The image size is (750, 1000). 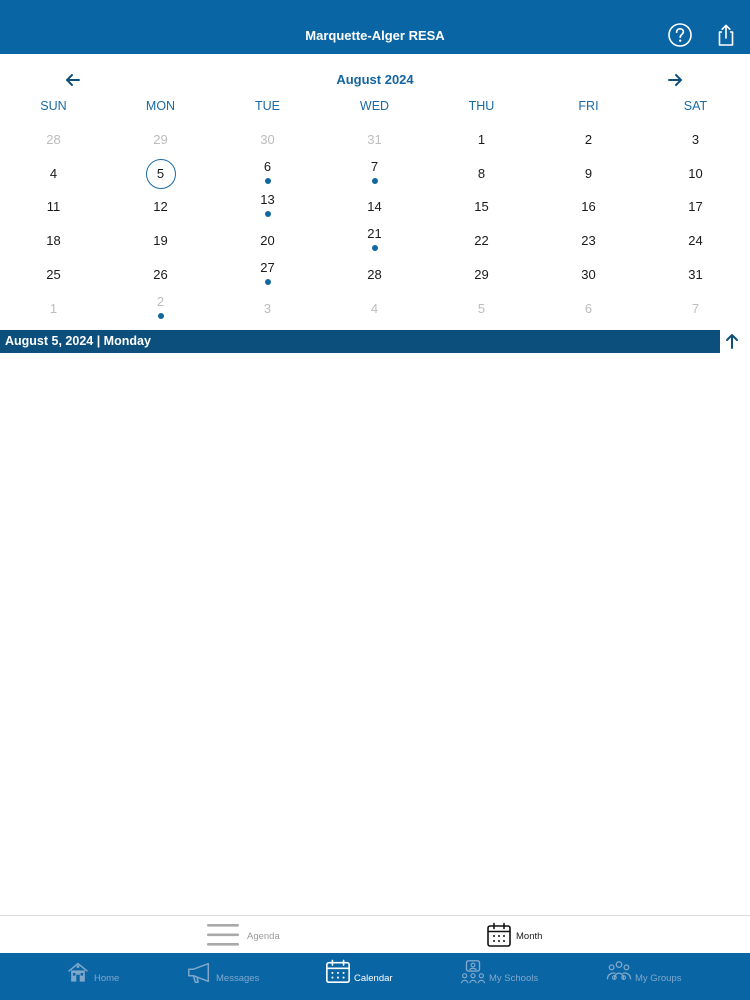 I want to click on calendar-day: 20, so click(x=267, y=240).